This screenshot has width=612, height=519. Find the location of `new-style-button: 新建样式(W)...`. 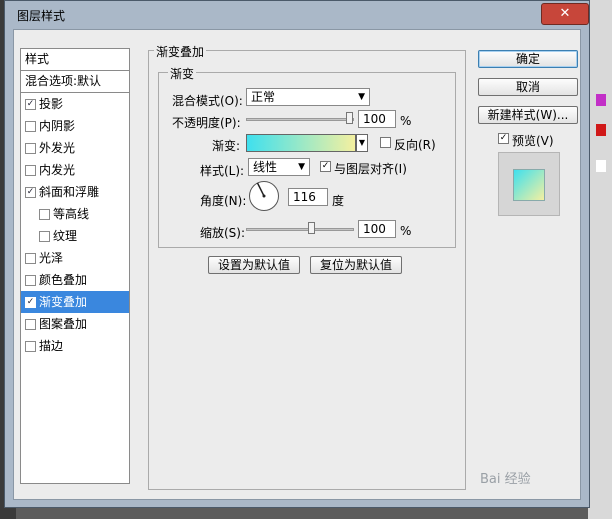

new-style-button: 新建样式(W)... is located at coordinates (528, 115).